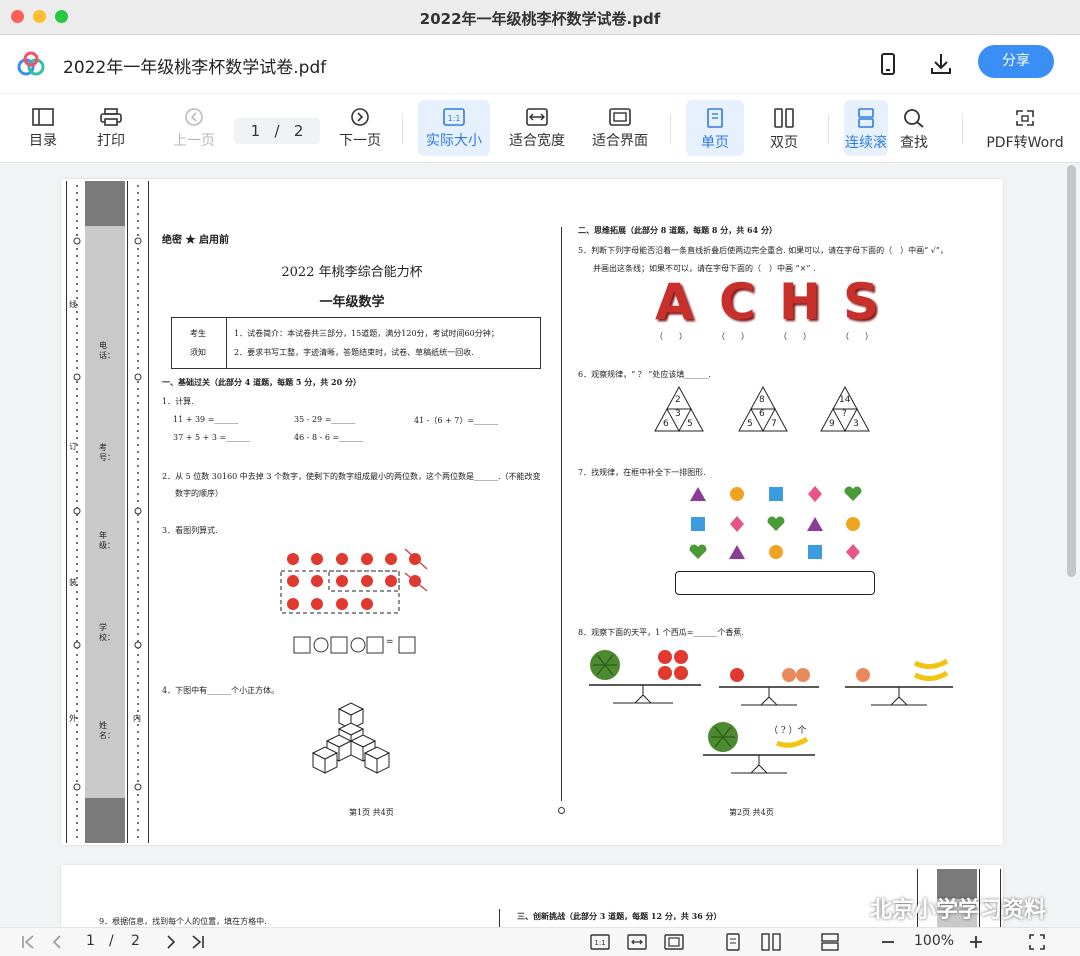  I want to click on page-number-input: 1 / 2, so click(277, 131).